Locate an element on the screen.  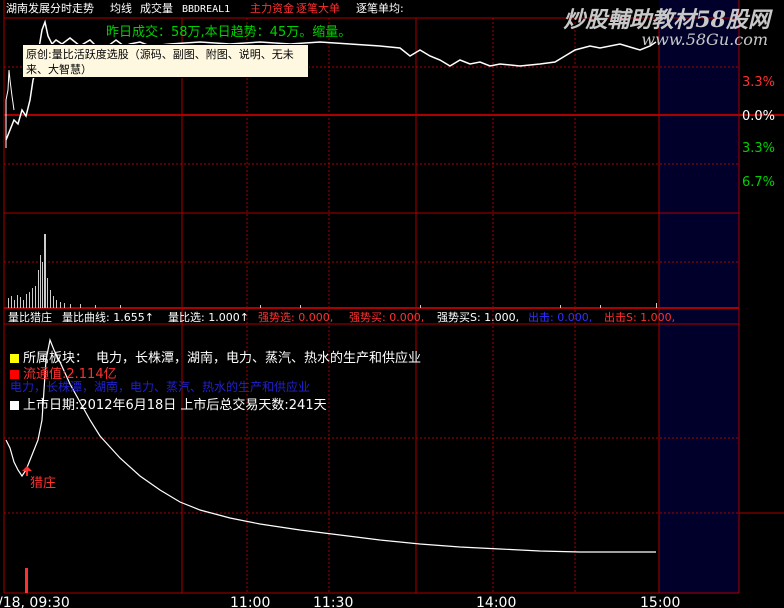
listing-line: 上市日期:2012年6月18日 上市后总交易天数:241天 is located at coordinates (168, 403).